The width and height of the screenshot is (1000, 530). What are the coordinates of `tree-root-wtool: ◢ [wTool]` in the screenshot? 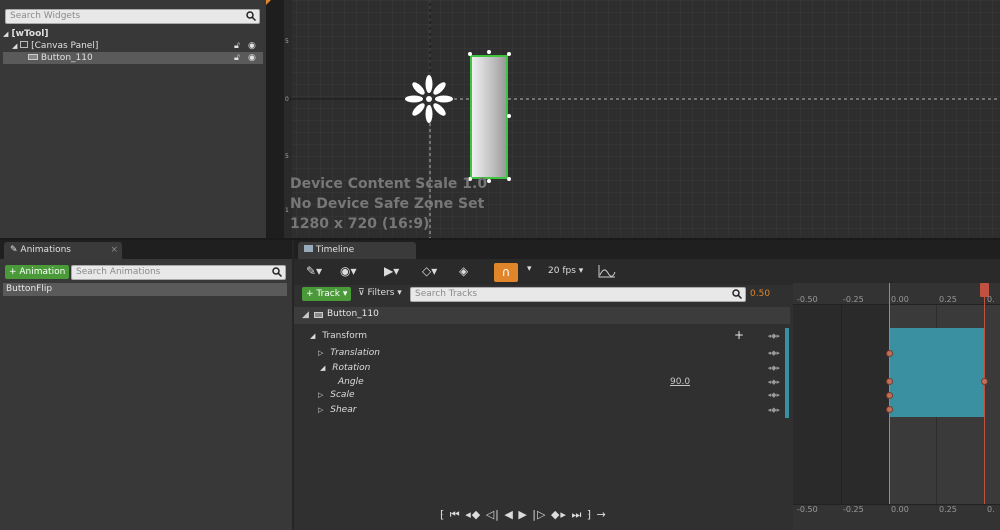 It's located at (25, 34).